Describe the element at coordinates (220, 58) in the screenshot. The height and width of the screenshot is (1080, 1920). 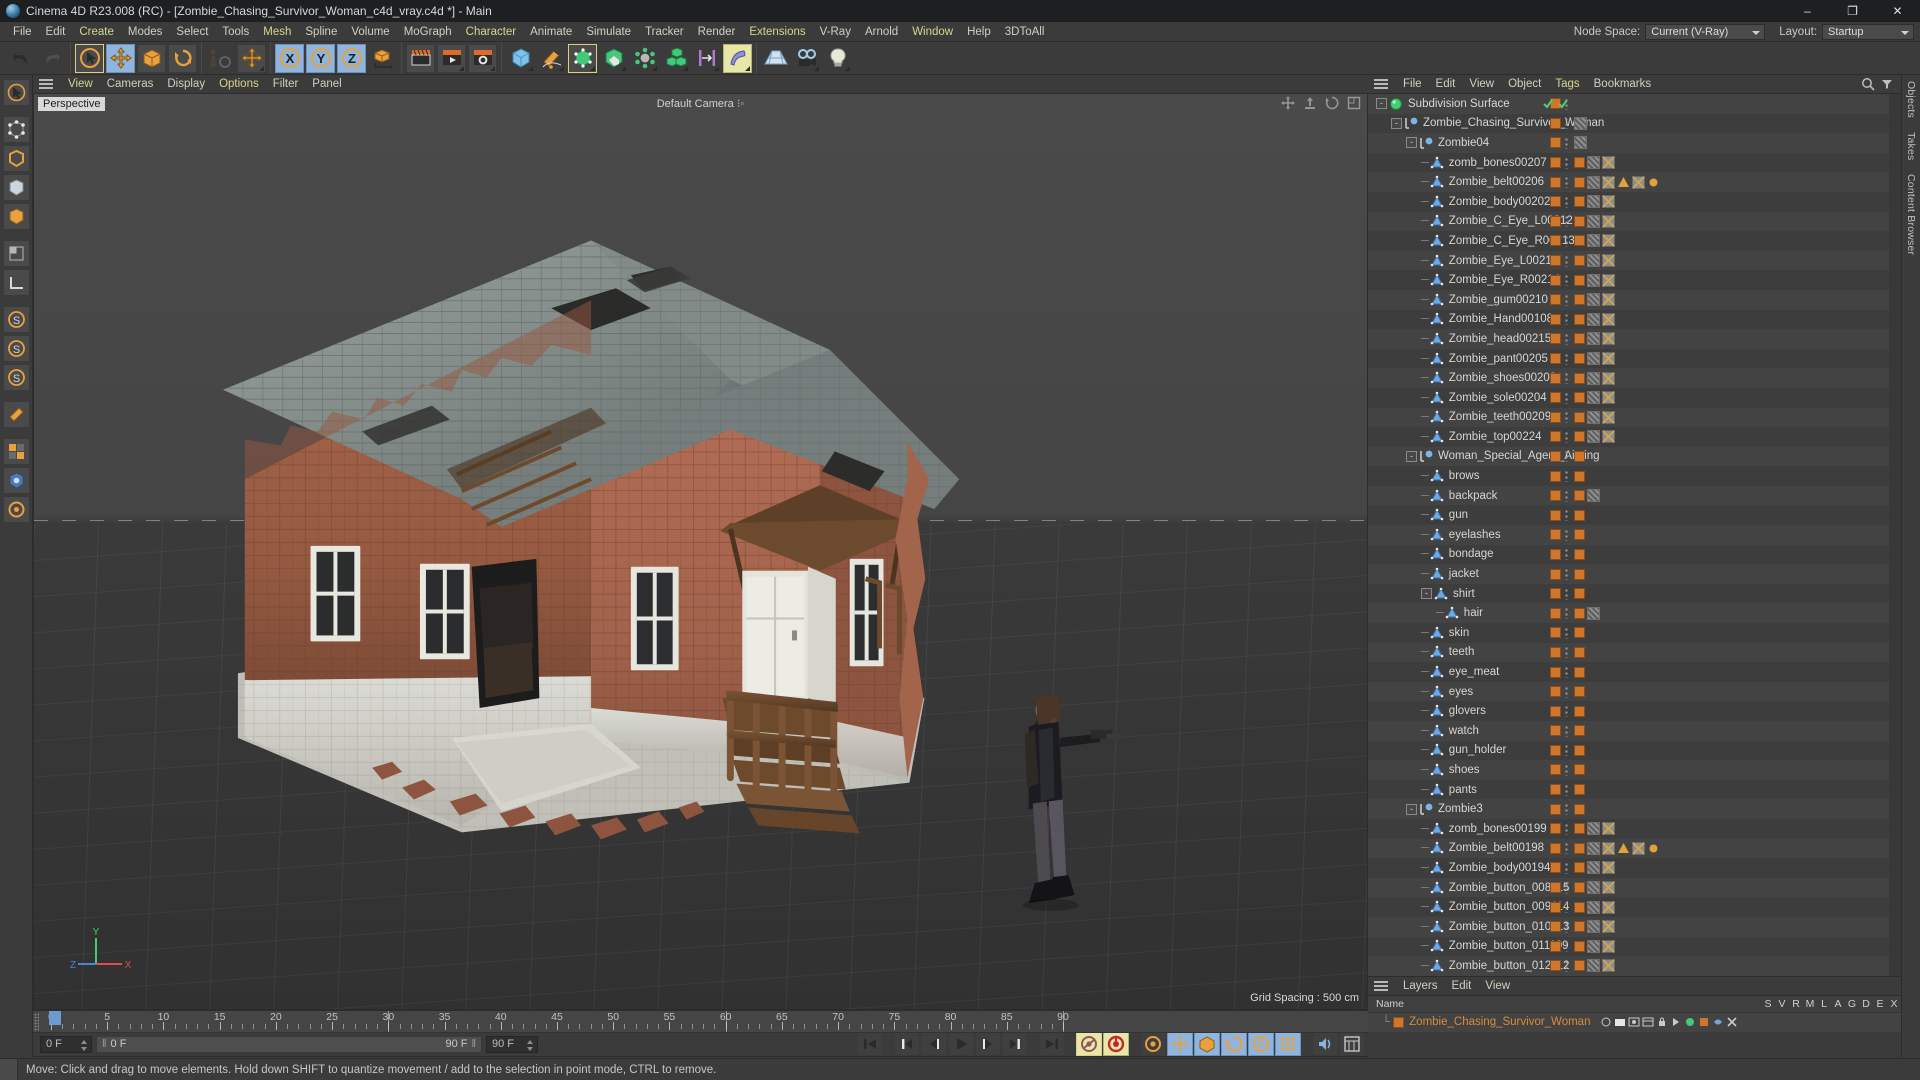
I see `psr-lock-button: PSR` at that location.